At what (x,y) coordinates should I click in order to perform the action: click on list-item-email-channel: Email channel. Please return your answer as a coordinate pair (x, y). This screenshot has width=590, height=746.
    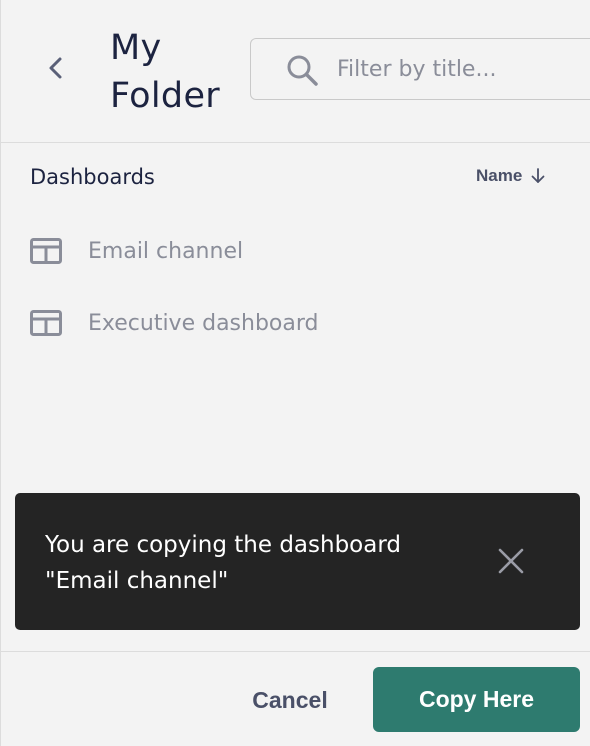
    Looking at the image, I should click on (136, 251).